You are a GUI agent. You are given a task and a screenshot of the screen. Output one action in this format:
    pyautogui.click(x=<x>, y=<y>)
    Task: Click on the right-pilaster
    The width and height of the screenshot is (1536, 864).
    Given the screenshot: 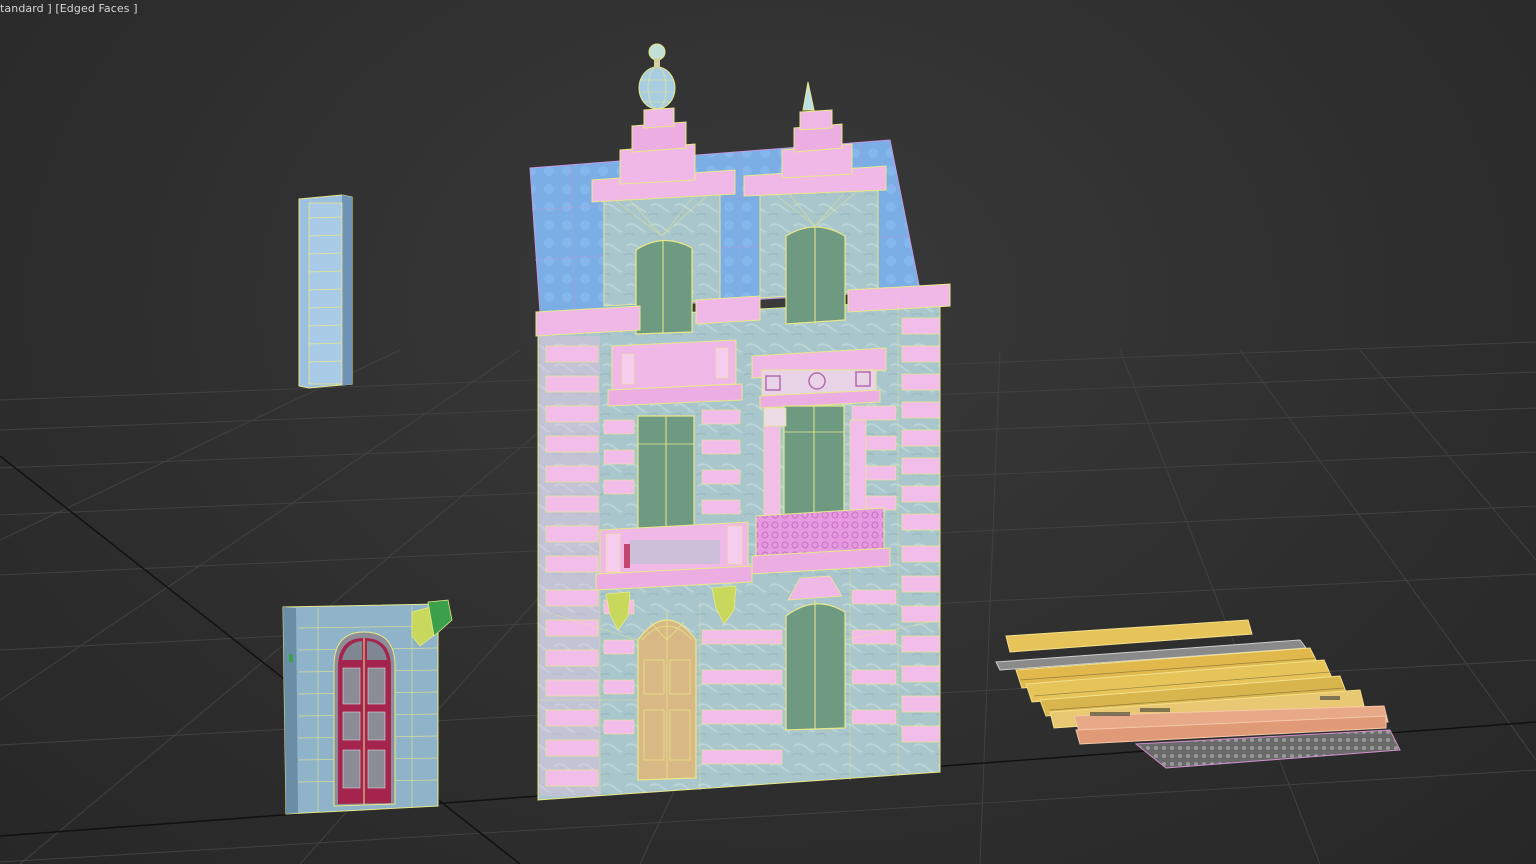 What is the action you would take?
    pyautogui.click(x=921, y=530)
    